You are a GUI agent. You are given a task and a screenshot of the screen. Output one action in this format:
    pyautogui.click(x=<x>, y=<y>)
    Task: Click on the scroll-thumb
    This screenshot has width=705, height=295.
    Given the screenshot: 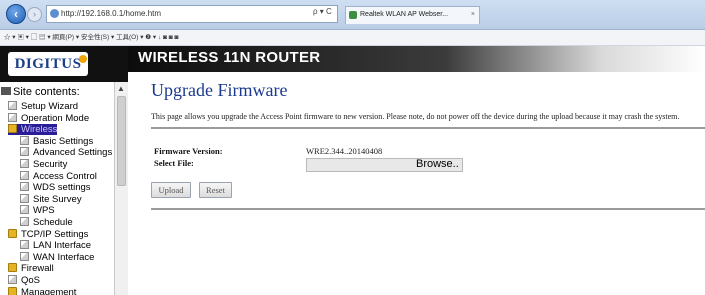 What is the action you would take?
    pyautogui.click(x=121, y=141)
    